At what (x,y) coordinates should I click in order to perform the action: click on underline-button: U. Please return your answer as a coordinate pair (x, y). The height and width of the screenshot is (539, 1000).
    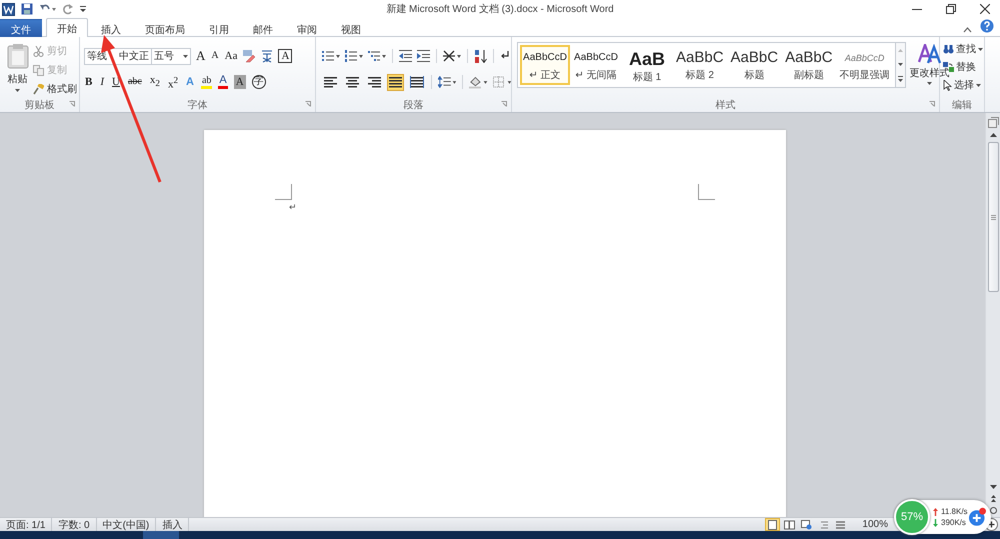
    Looking at the image, I should click on (116, 82).